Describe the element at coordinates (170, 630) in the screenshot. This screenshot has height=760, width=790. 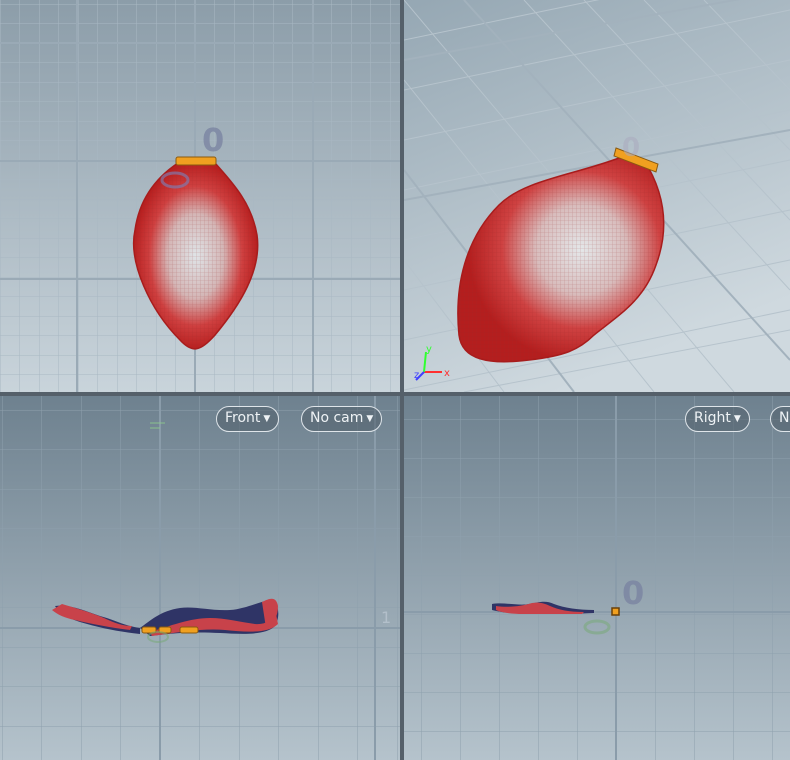
I see `pin-handles` at that location.